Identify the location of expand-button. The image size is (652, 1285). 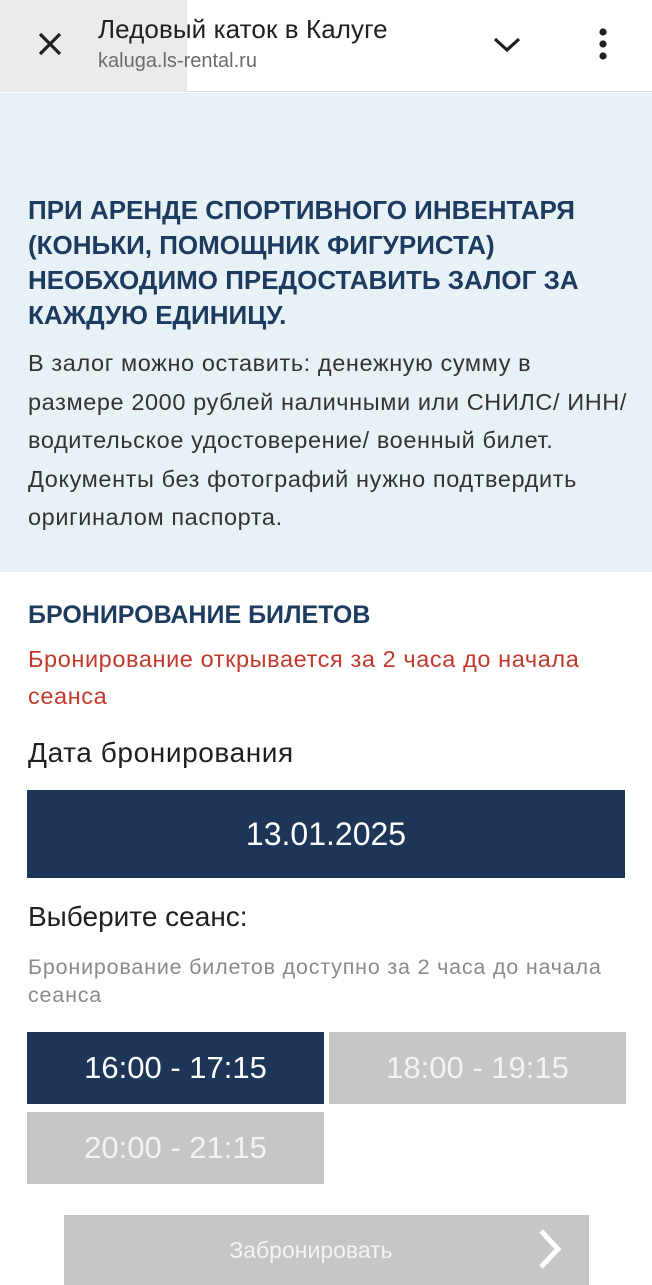
(507, 45).